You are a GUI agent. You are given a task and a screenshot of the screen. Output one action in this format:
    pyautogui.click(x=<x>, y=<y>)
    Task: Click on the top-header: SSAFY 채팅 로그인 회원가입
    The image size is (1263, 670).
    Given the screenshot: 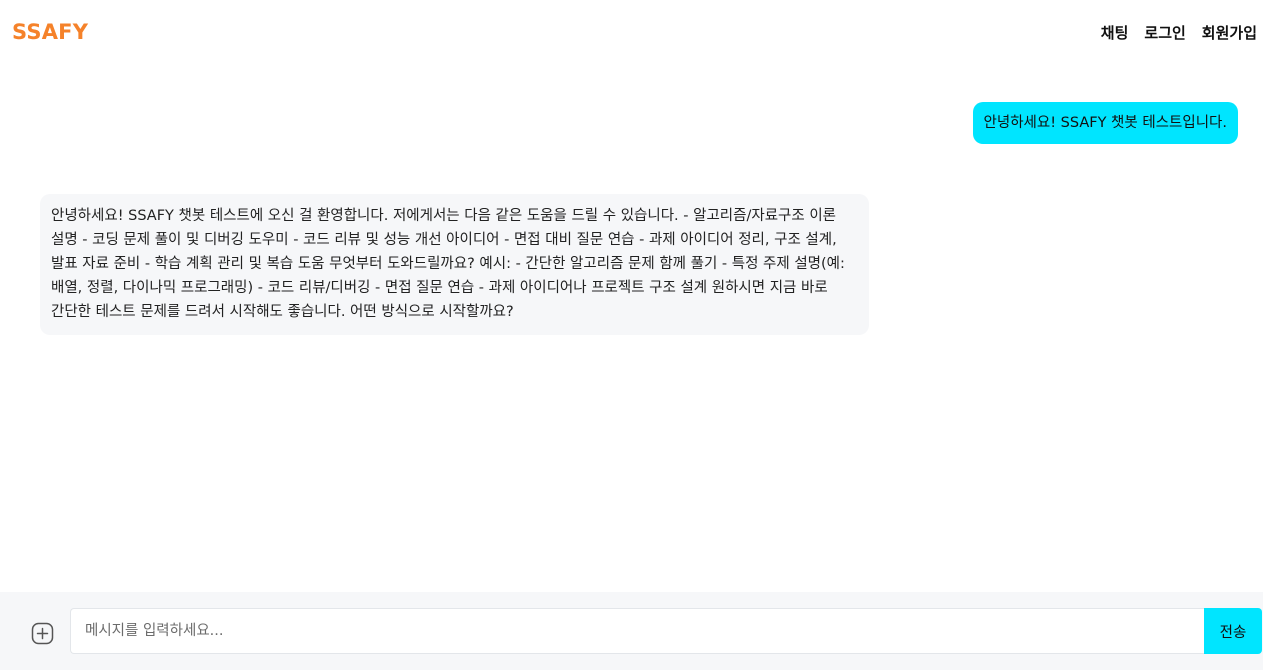 What is the action you would take?
    pyautogui.click(x=631, y=32)
    